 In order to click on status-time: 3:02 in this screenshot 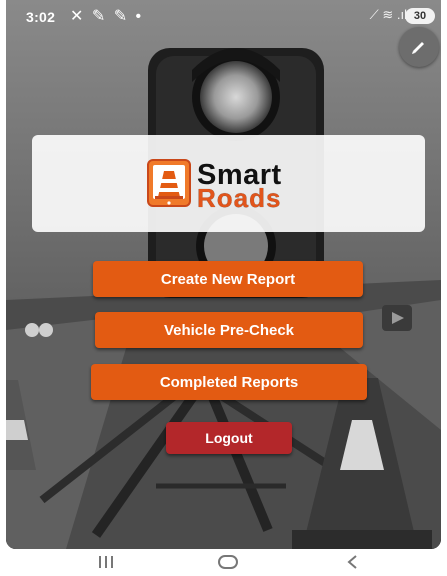, I will do `click(41, 17)`.